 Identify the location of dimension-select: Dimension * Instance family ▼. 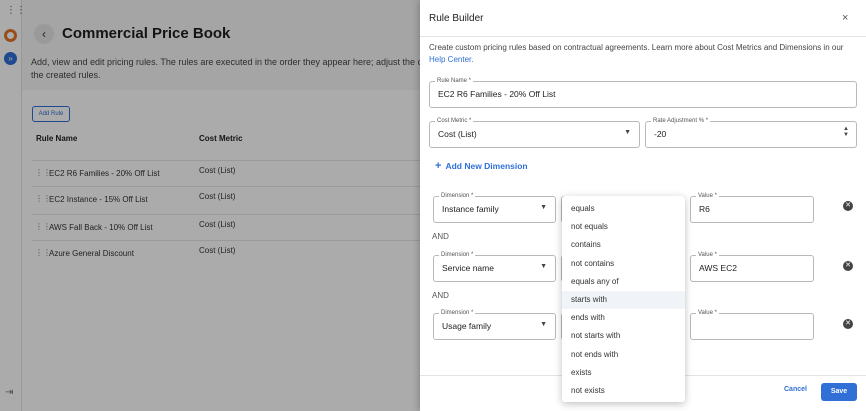
(494, 207).